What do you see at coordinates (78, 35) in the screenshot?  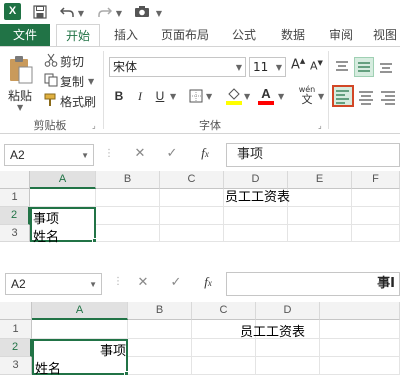 I see `tab-home: 开始` at bounding box center [78, 35].